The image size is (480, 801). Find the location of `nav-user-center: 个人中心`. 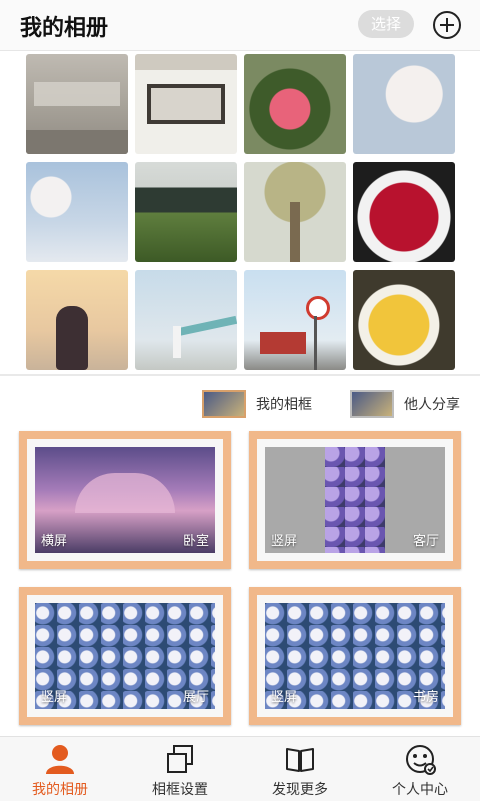

nav-user-center: 个人中心 is located at coordinates (420, 769).